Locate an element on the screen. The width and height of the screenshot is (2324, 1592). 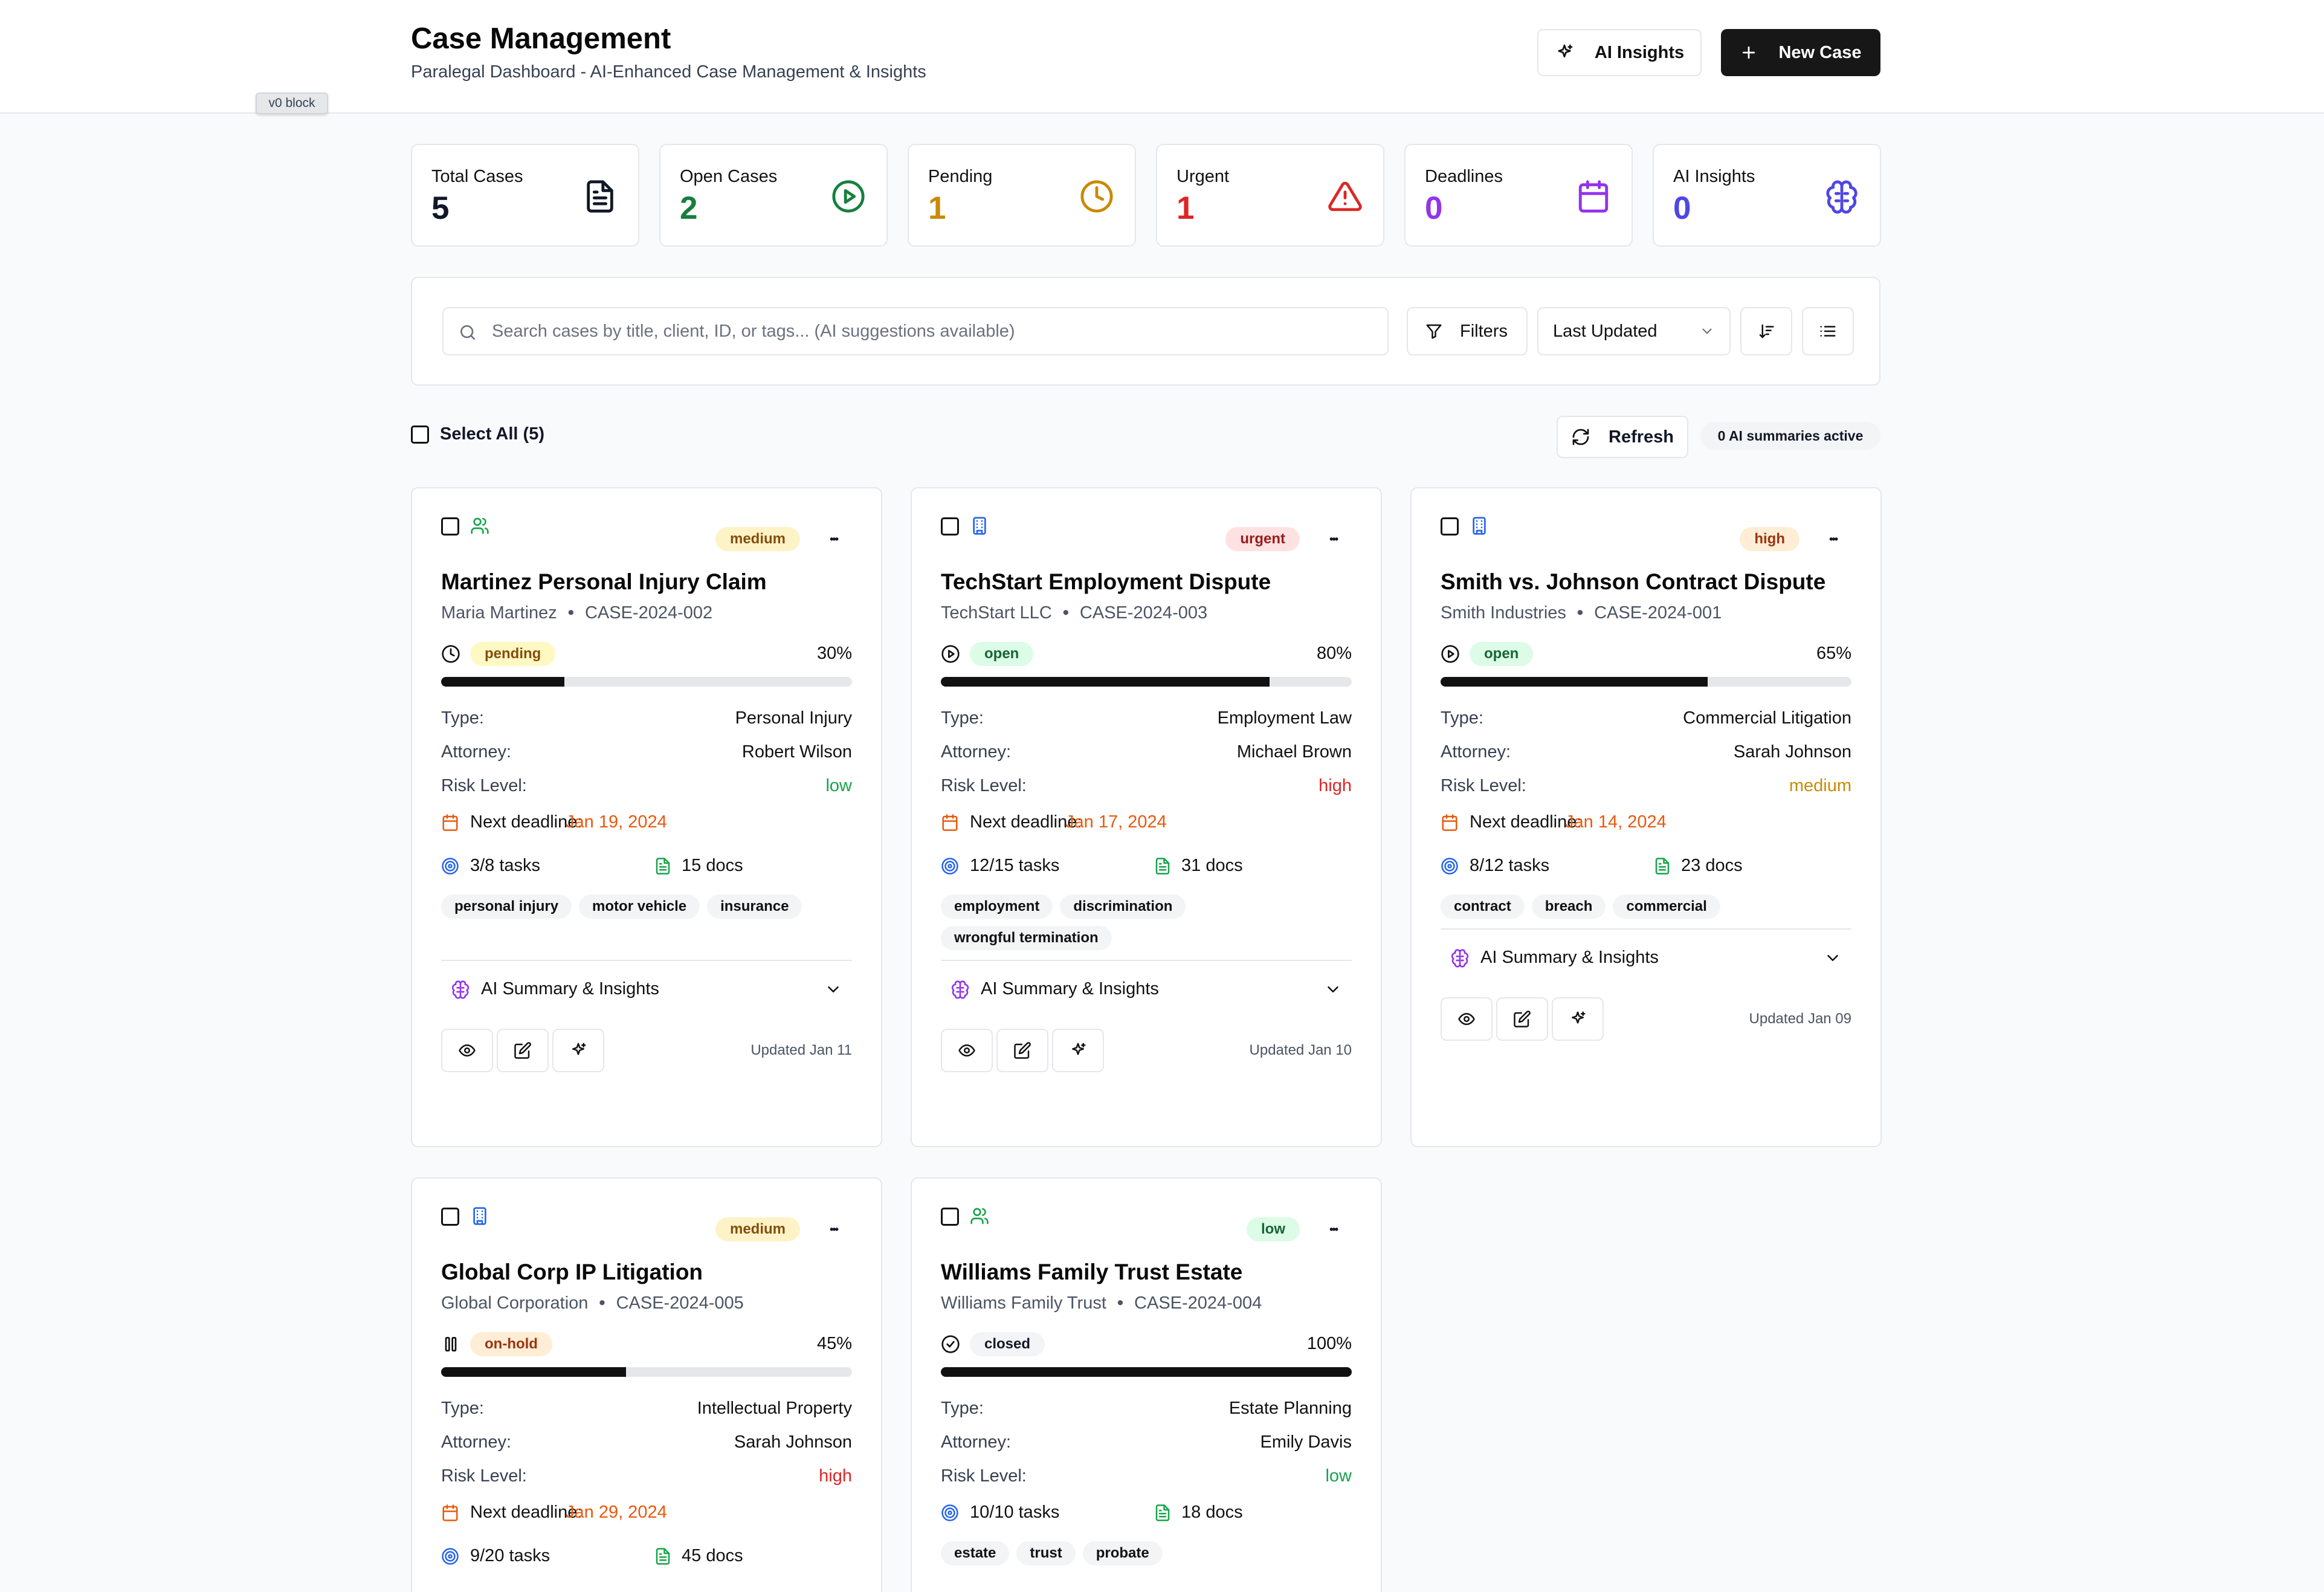
tasks-count: 12/15 tasks is located at coordinates (1015, 865).